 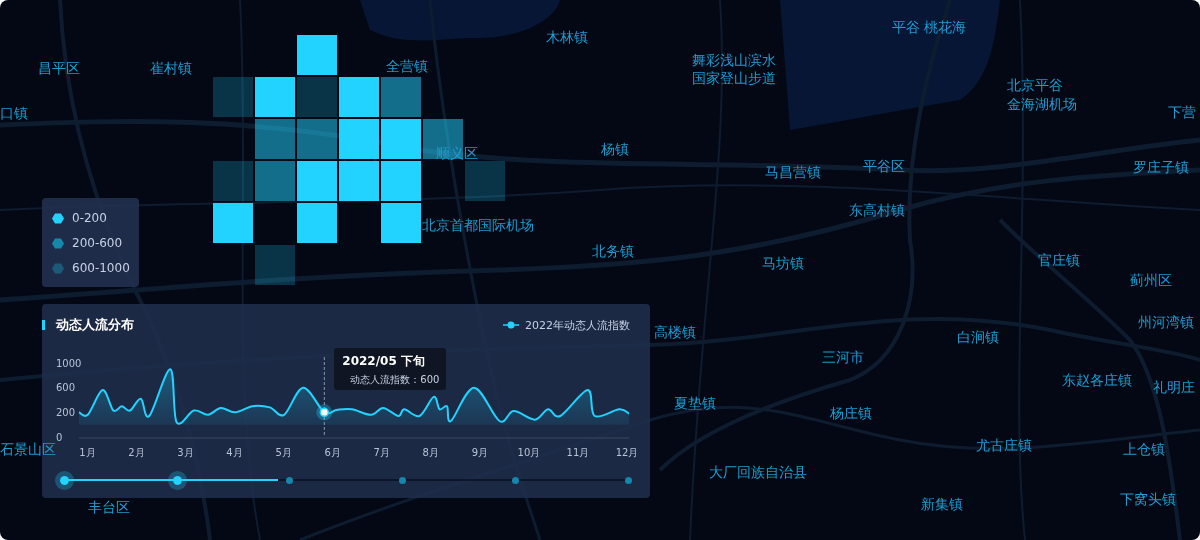 I want to click on place-label: 北京首都国际机场, so click(x=478, y=225).